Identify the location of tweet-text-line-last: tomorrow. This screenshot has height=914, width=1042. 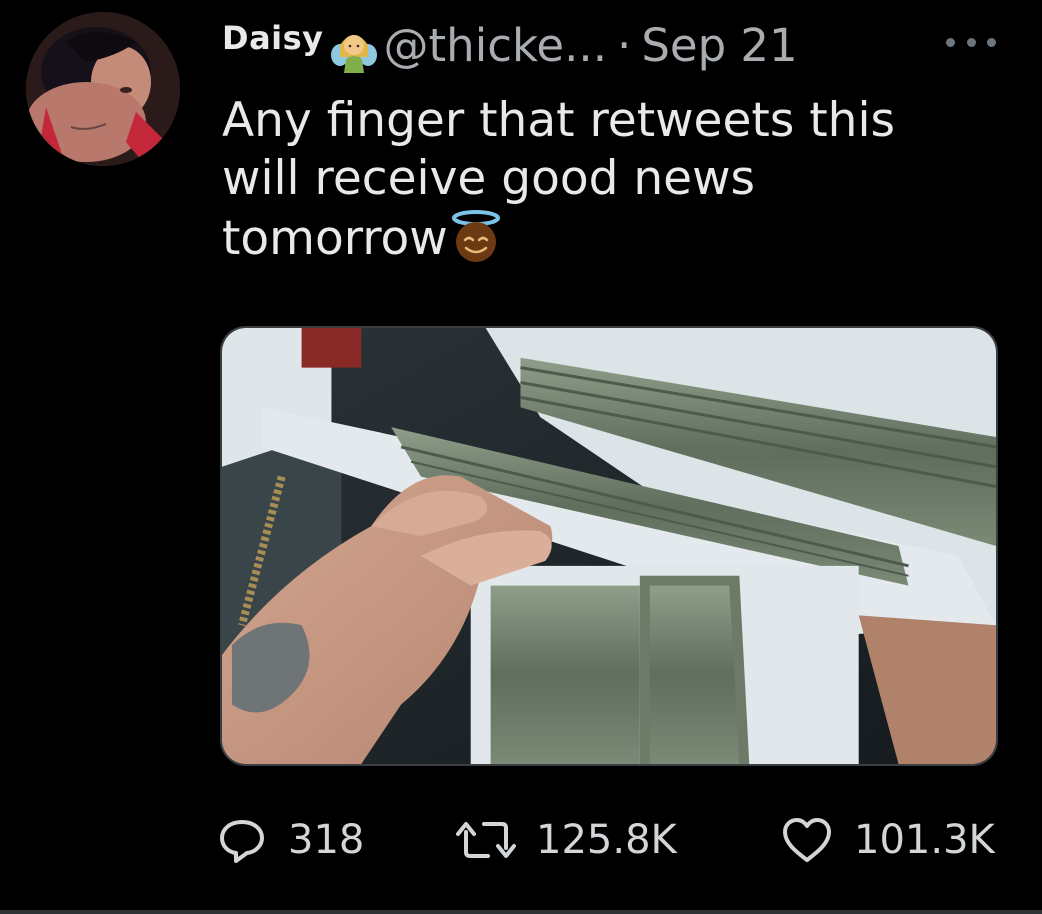
(602, 238).